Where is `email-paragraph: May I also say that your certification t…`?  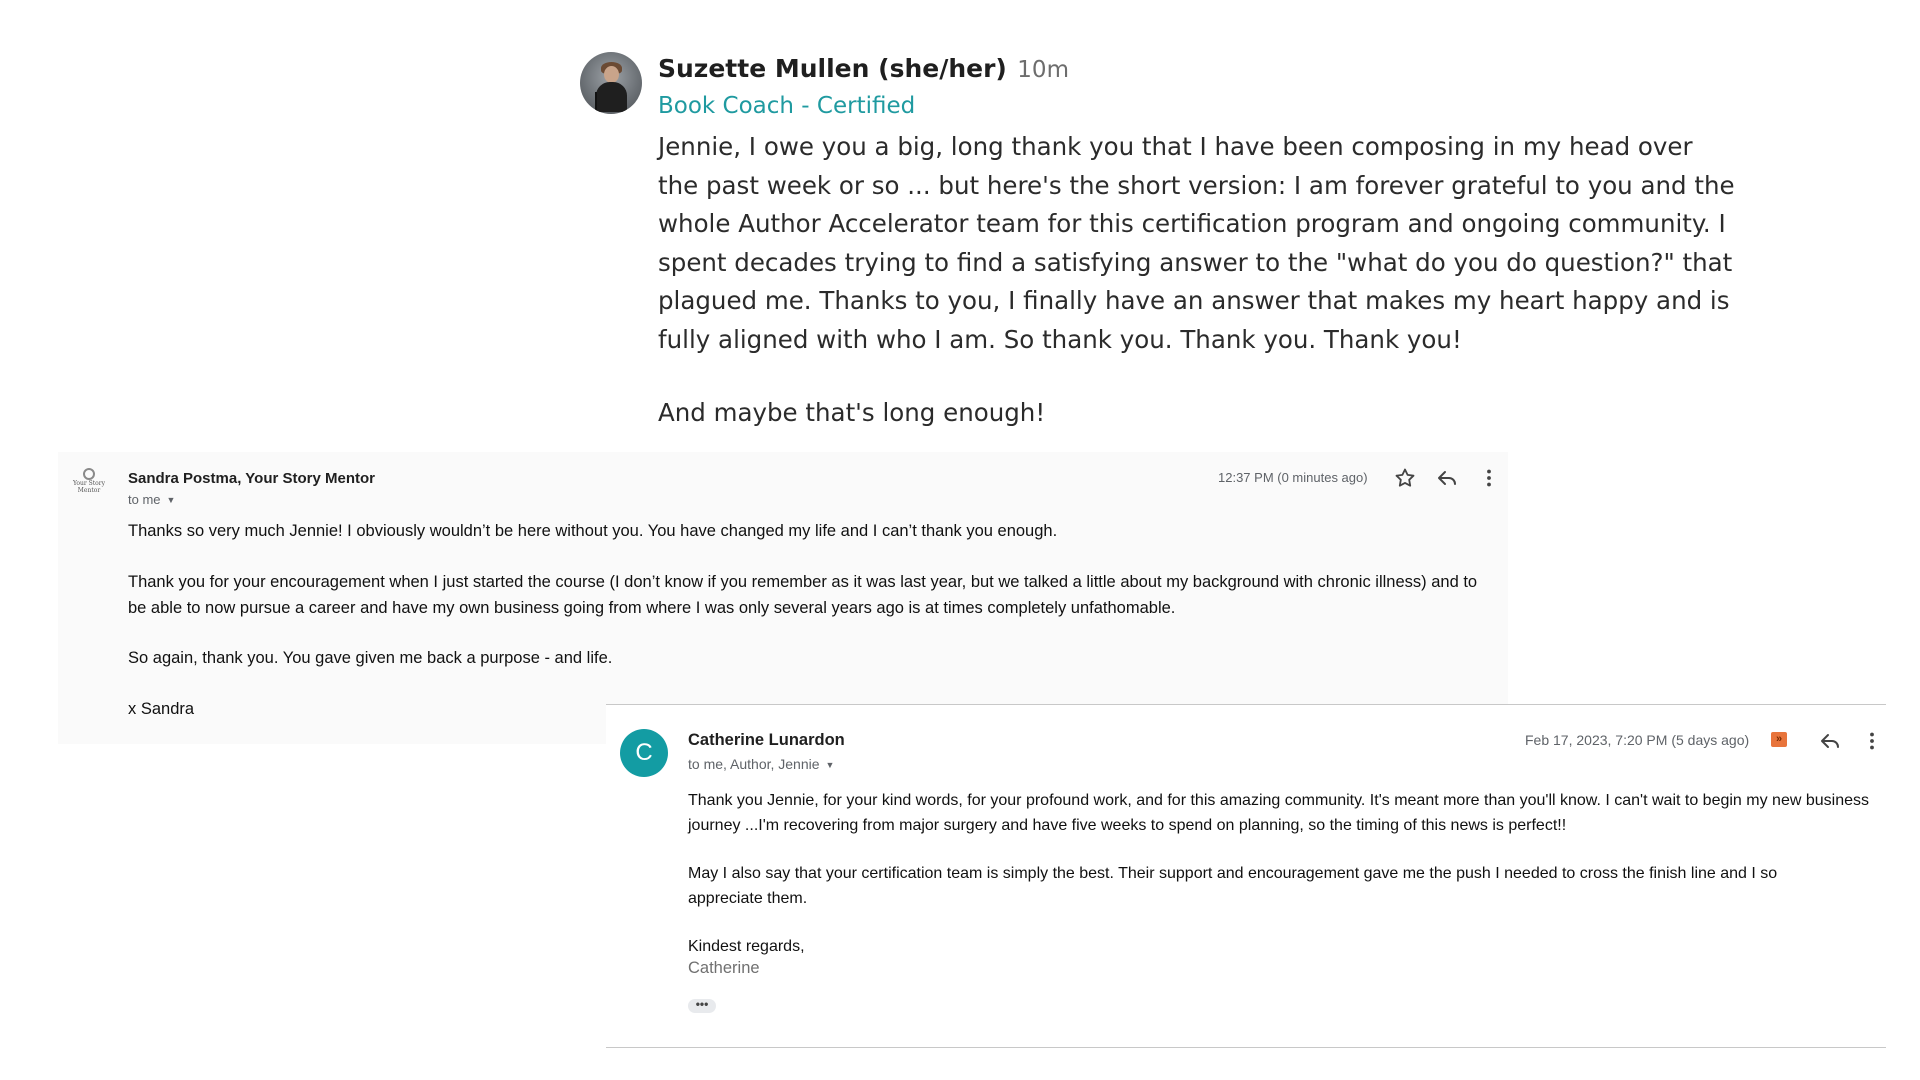 email-paragraph: May I also say that your certification t… is located at coordinates (1233, 886).